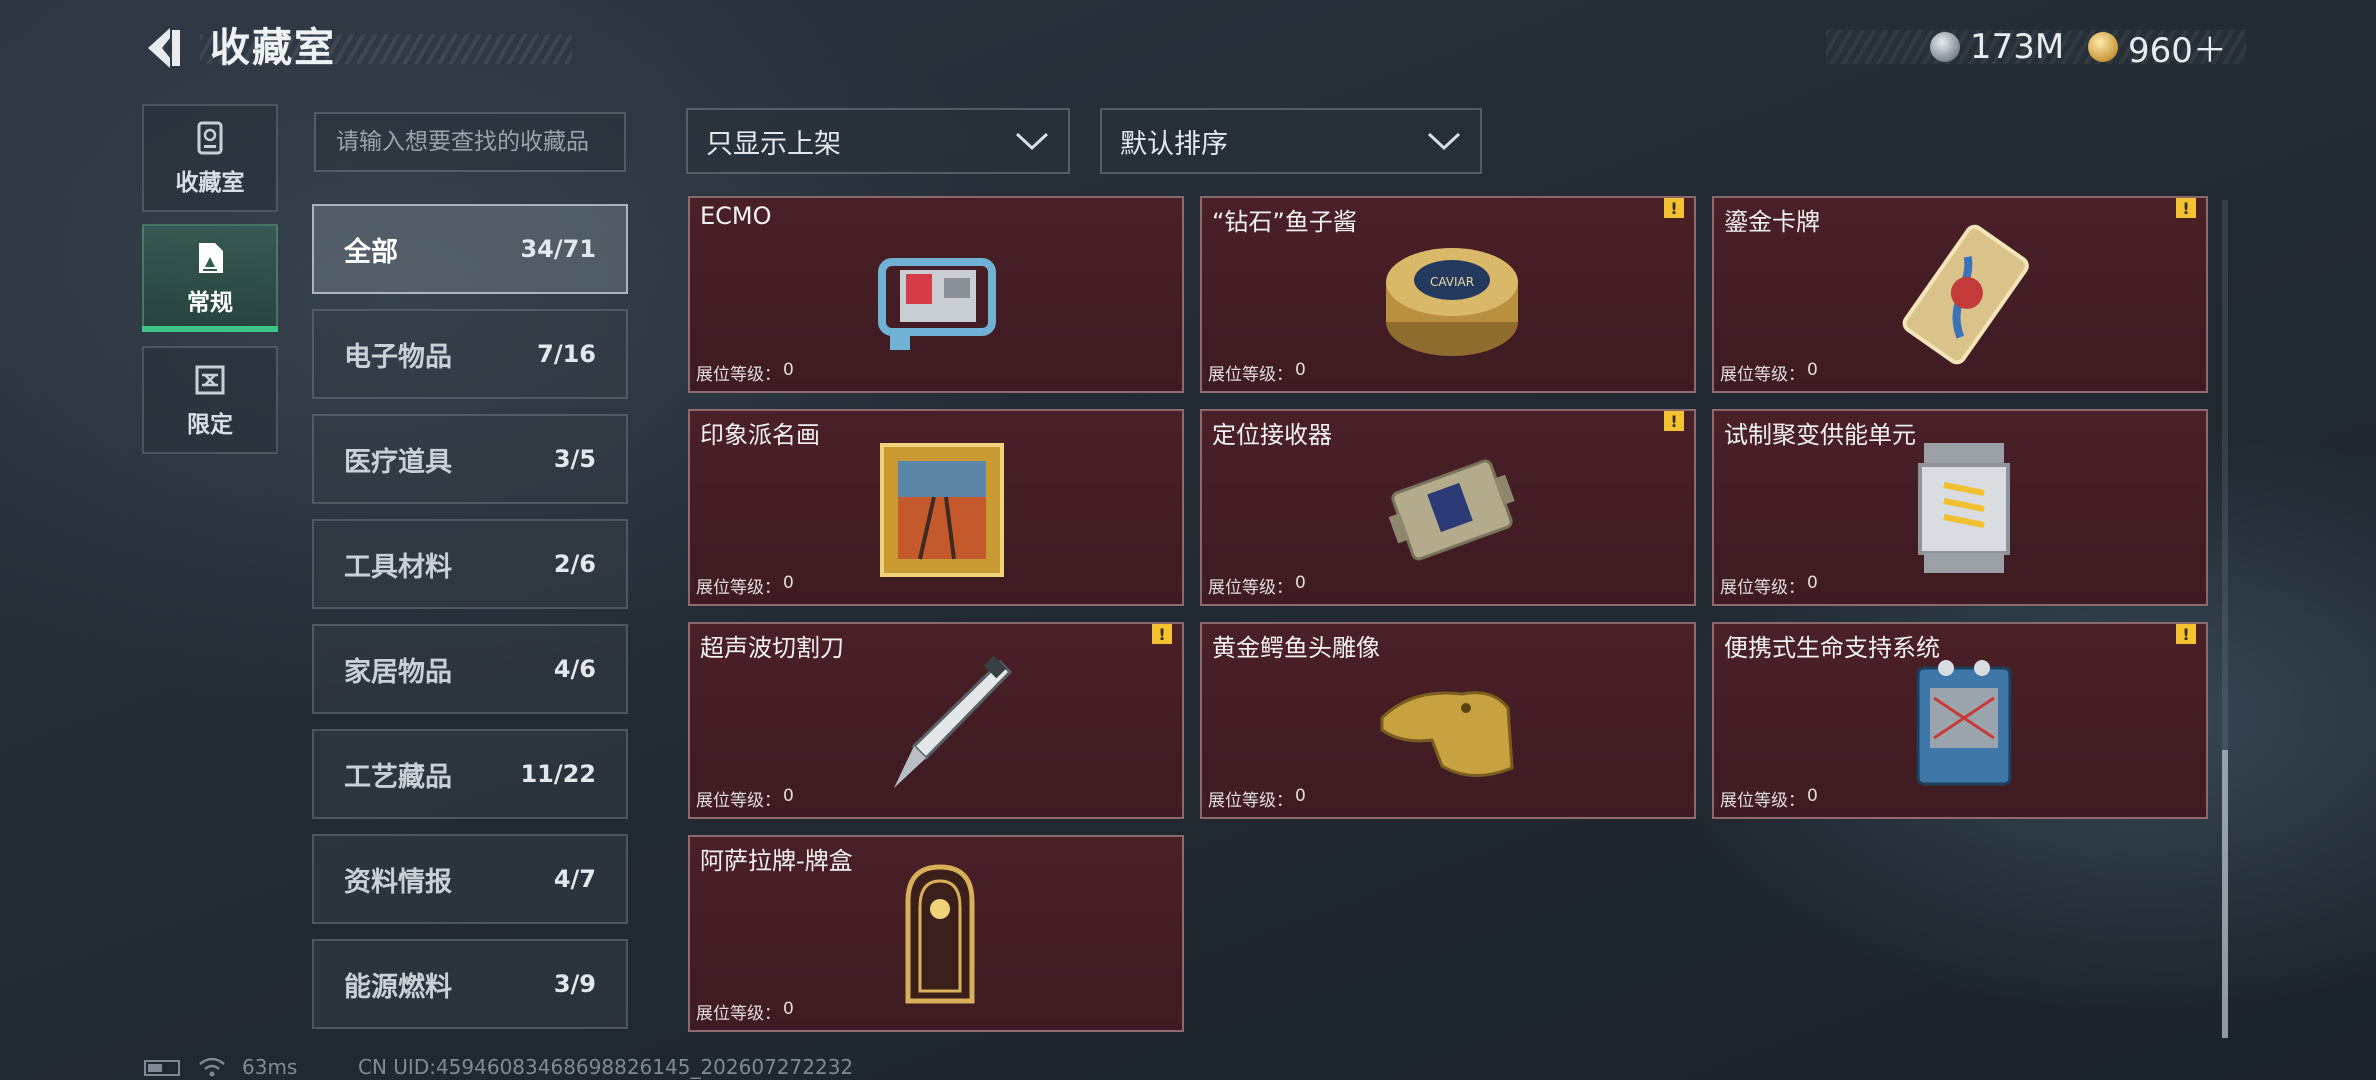  What do you see at coordinates (470, 354) in the screenshot?
I see `category-electronics: 电子物品 7/16` at bounding box center [470, 354].